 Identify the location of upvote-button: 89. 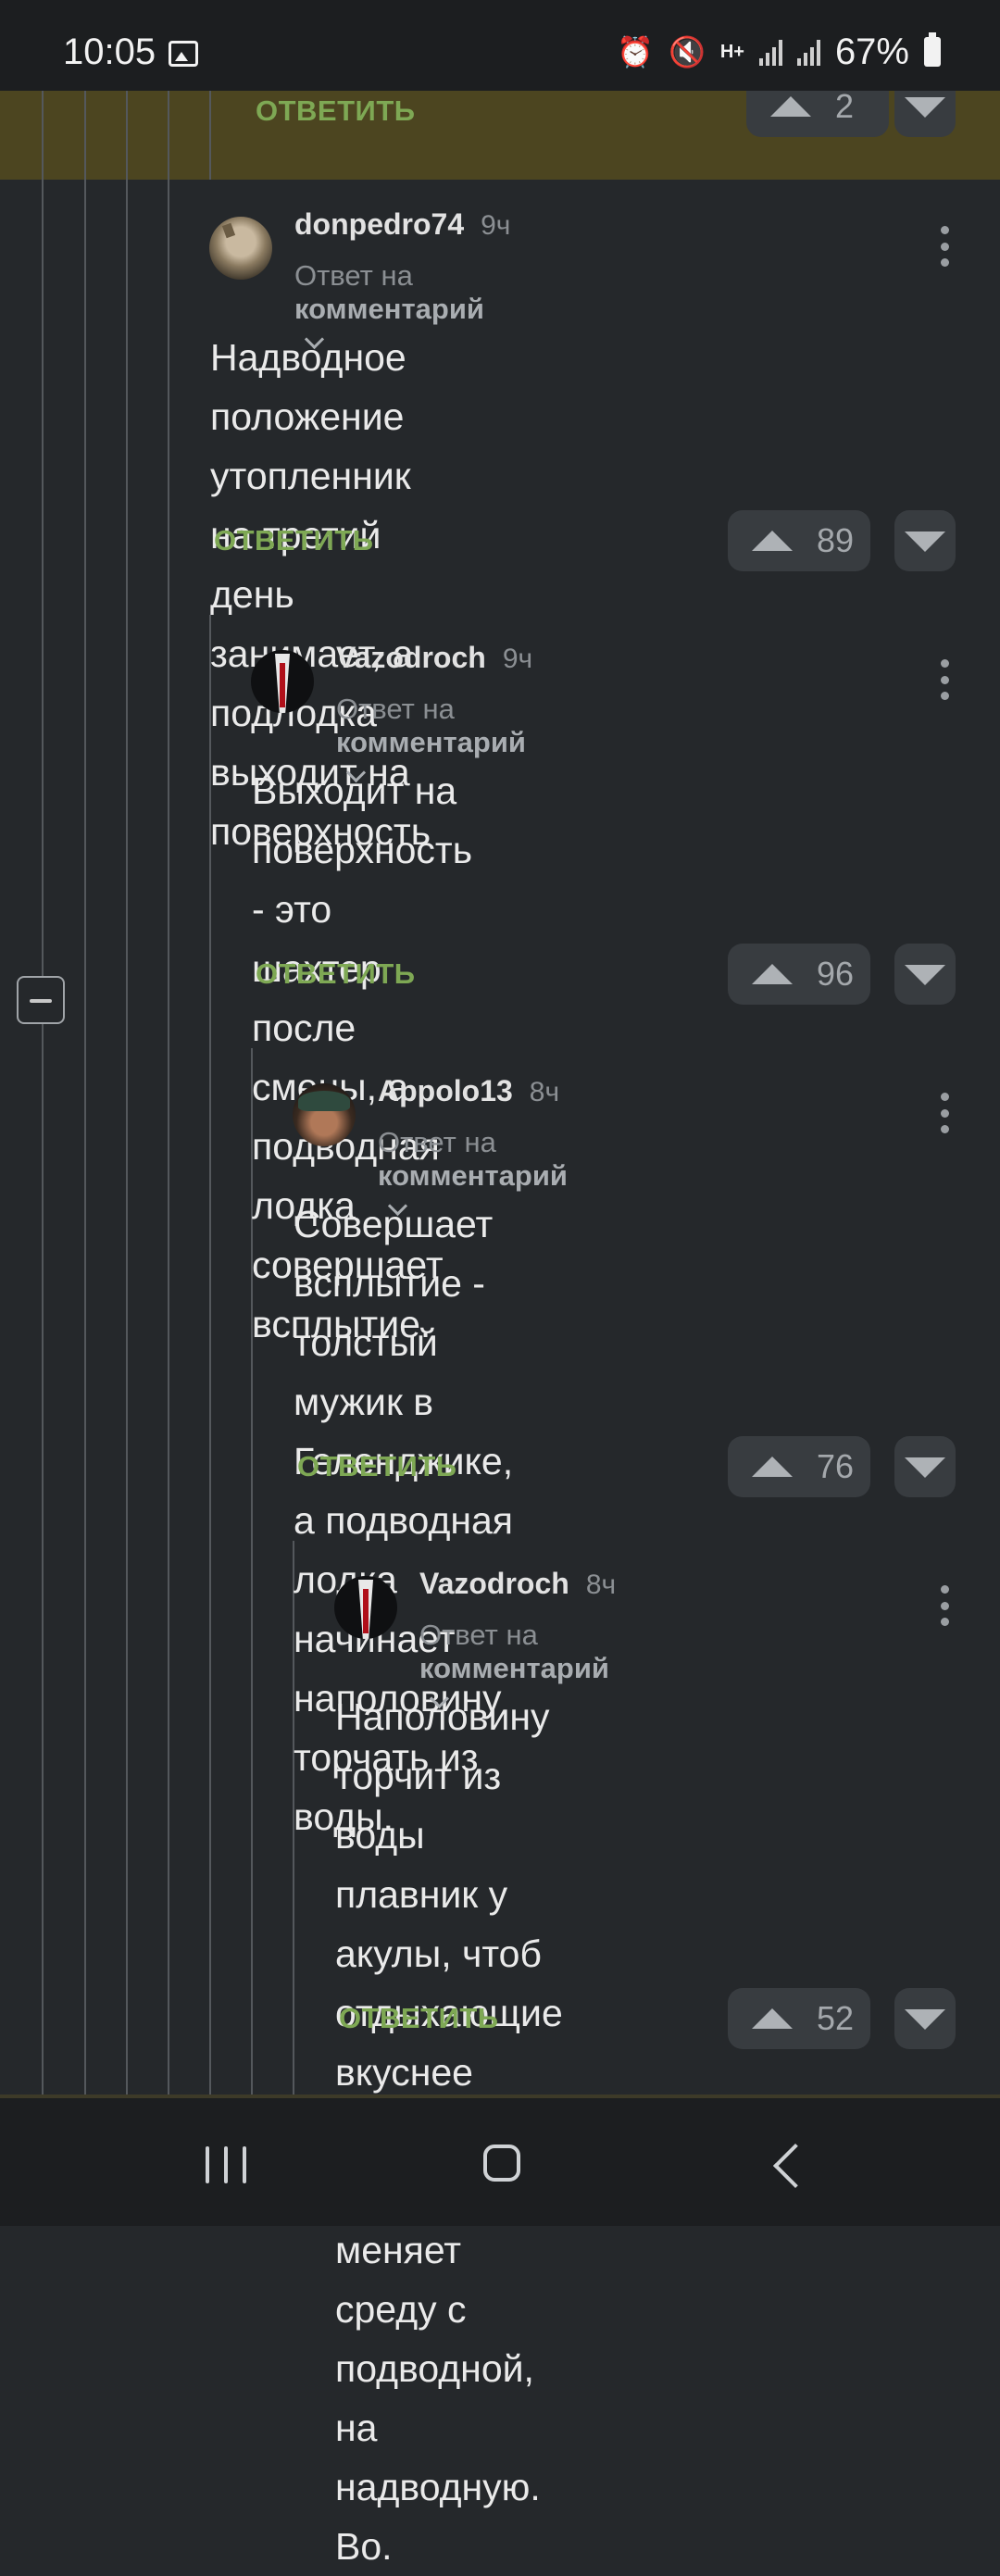
(799, 540).